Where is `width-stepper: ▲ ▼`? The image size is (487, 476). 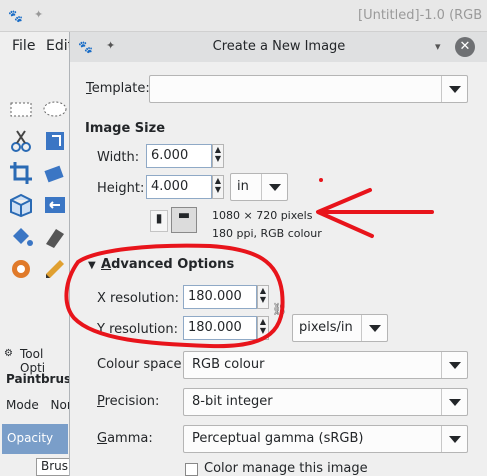 width-stepper: ▲ ▼ is located at coordinates (218, 156).